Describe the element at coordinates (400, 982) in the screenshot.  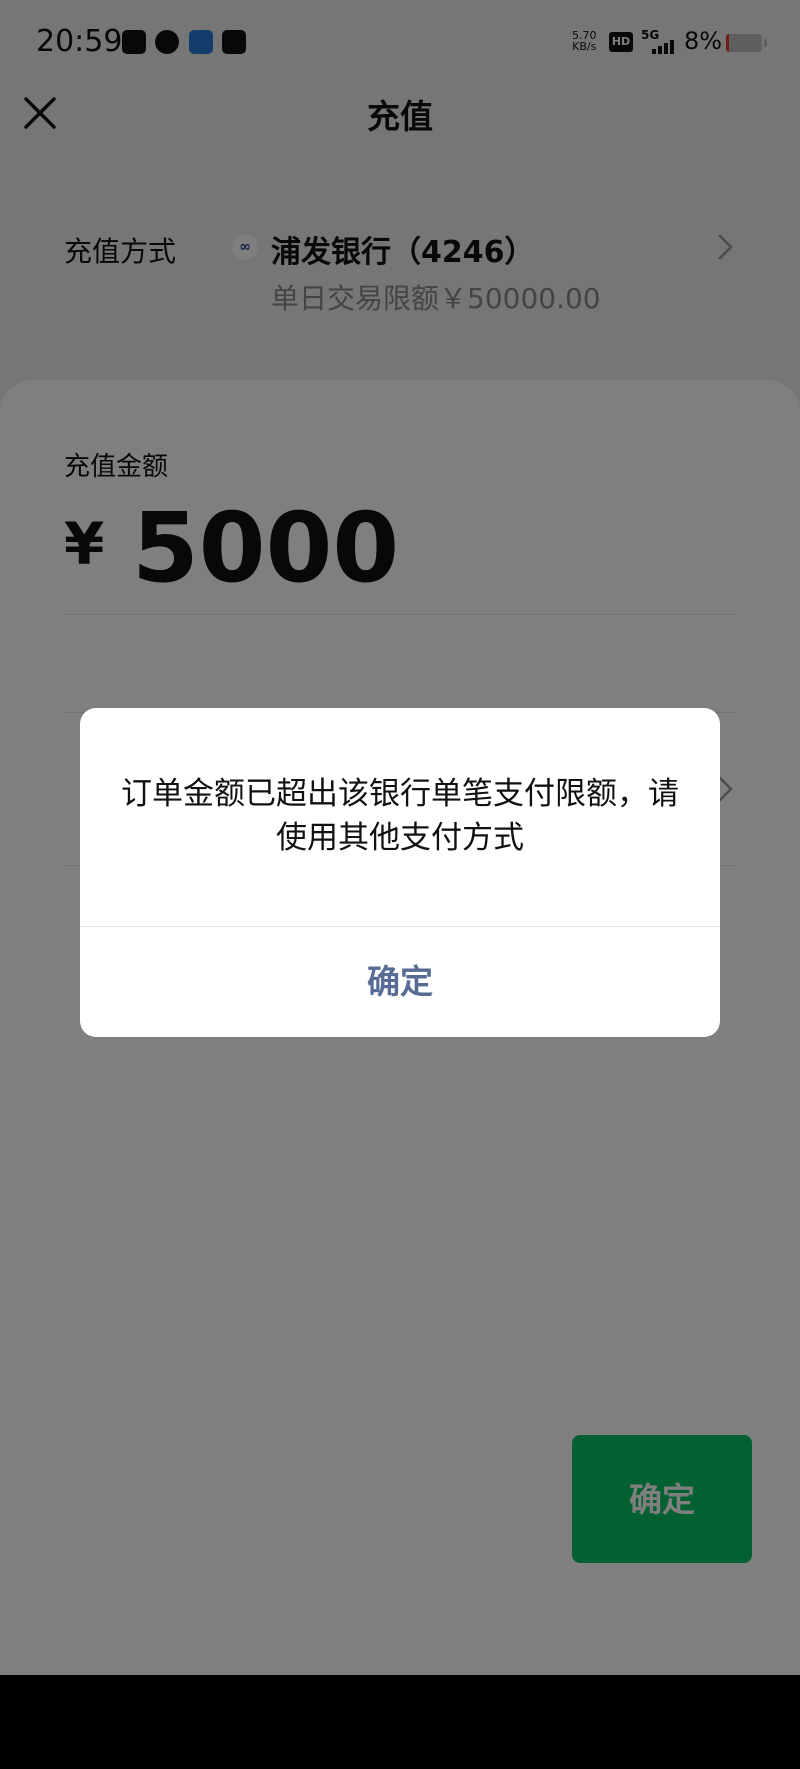
I see `dialog-confirm-button: 确定` at that location.